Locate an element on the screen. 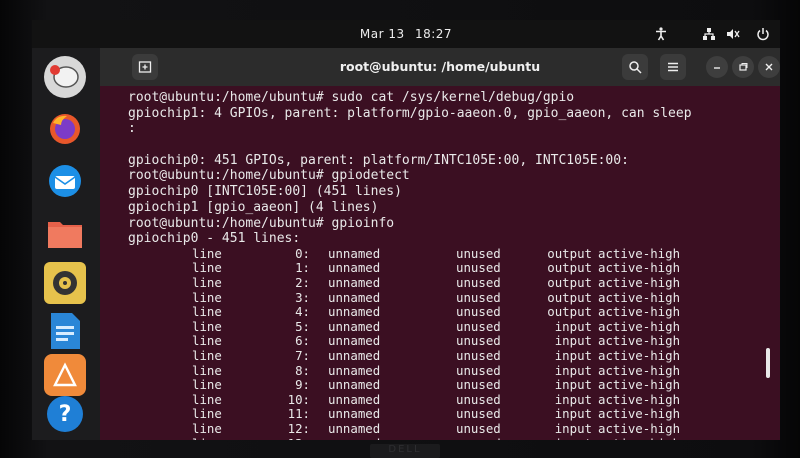 Image resolution: width=800 pixels, height=458 pixels. gpio-num: 5: is located at coordinates (302, 326).